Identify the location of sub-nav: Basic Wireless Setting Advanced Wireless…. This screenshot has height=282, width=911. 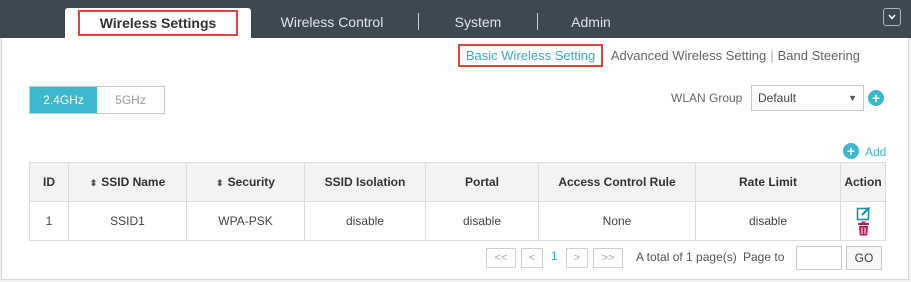
(660, 55).